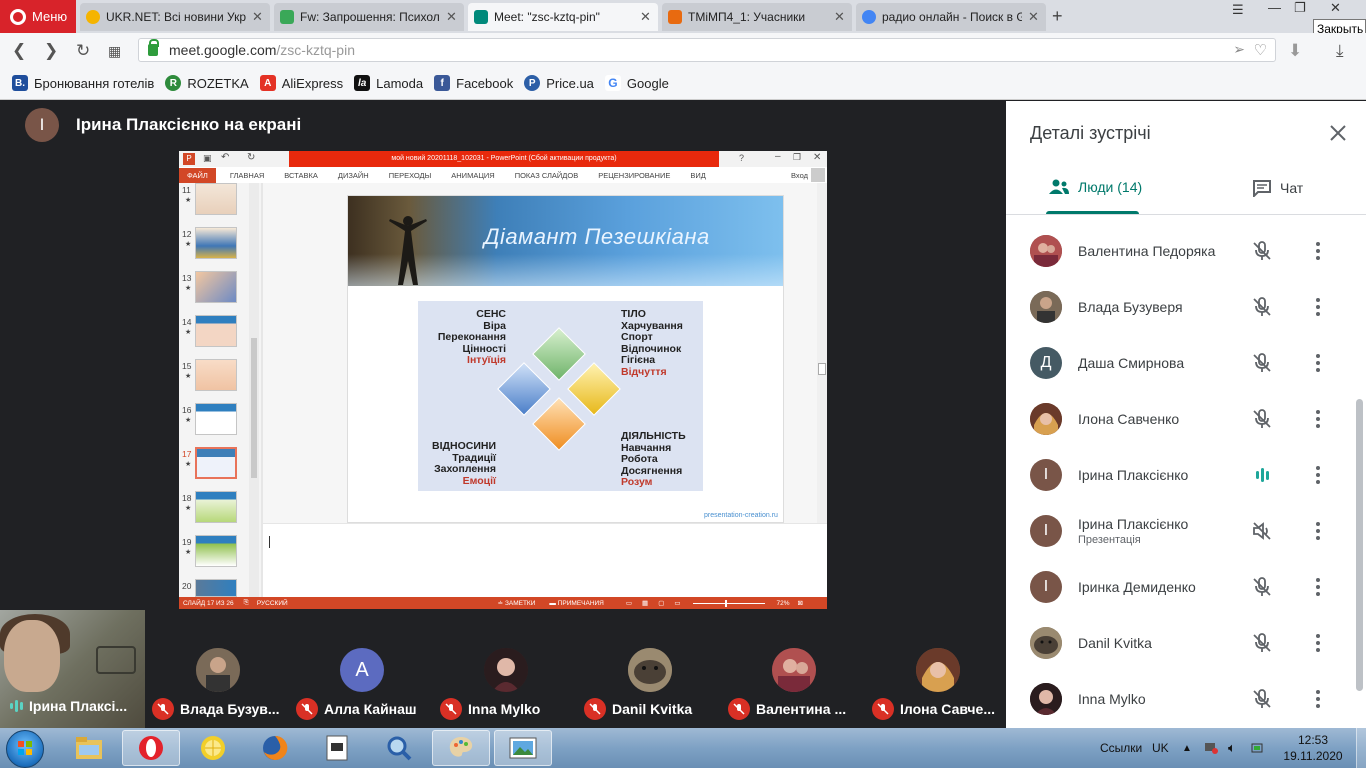 This screenshot has width=1366, height=768. Describe the element at coordinates (301, 83) in the screenshot. I see `bookmark-aliexpress: A AliExpress` at that location.